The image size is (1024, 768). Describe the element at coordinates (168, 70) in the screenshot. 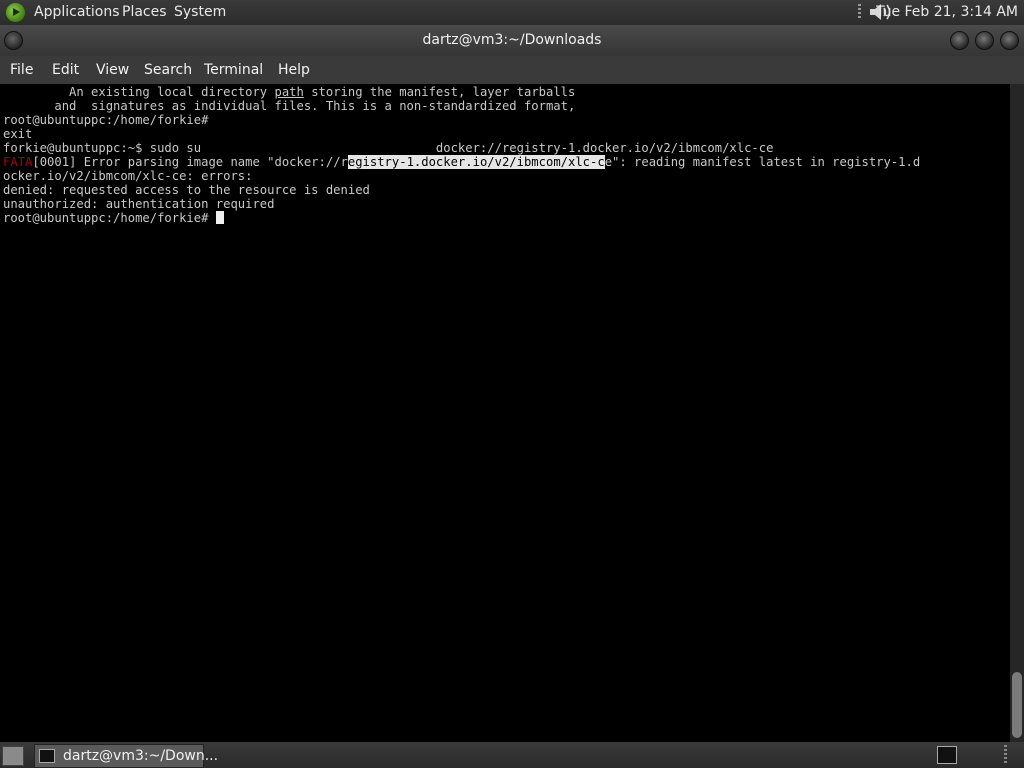

I see `menu-search: Search` at that location.